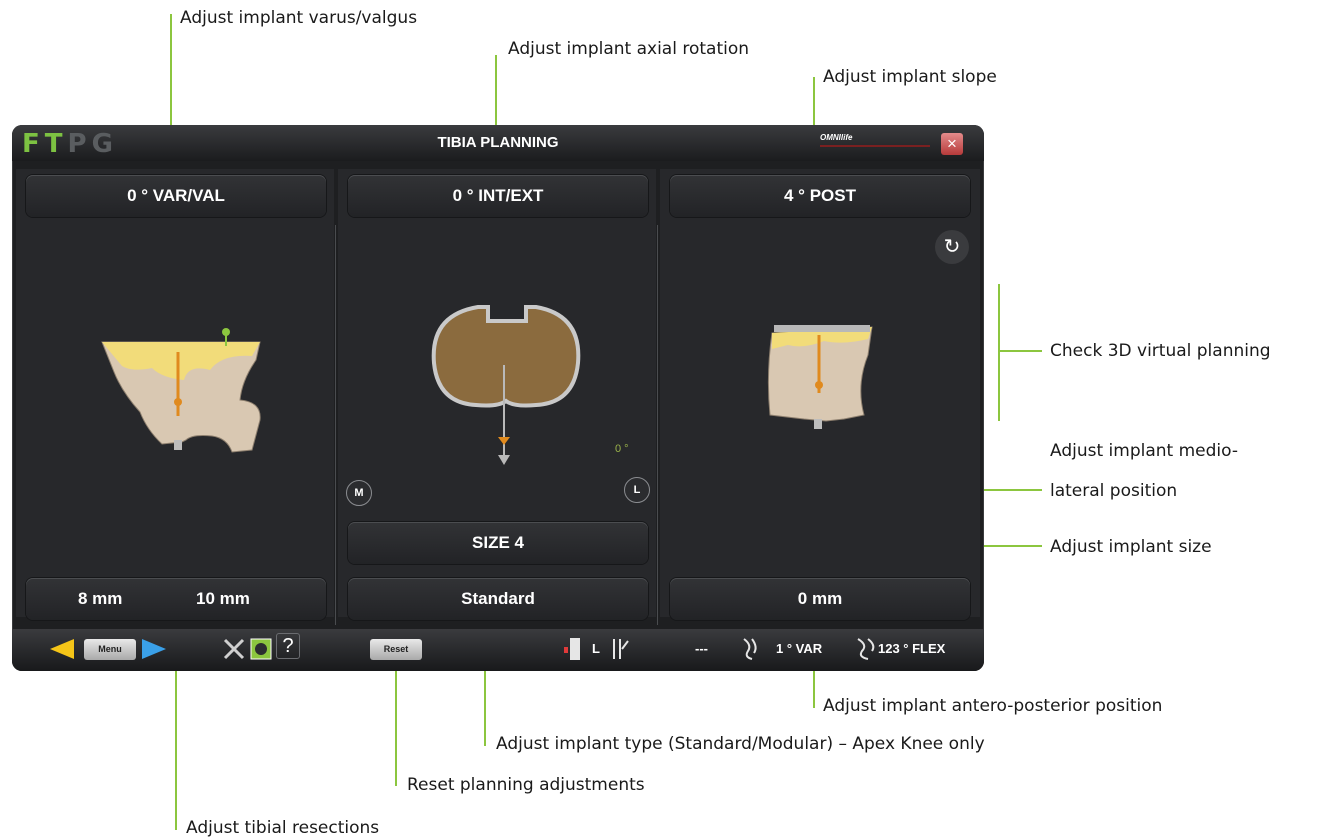 The image size is (1331, 838). What do you see at coordinates (637, 490) in the screenshot?
I see `lateral-button: L` at bounding box center [637, 490].